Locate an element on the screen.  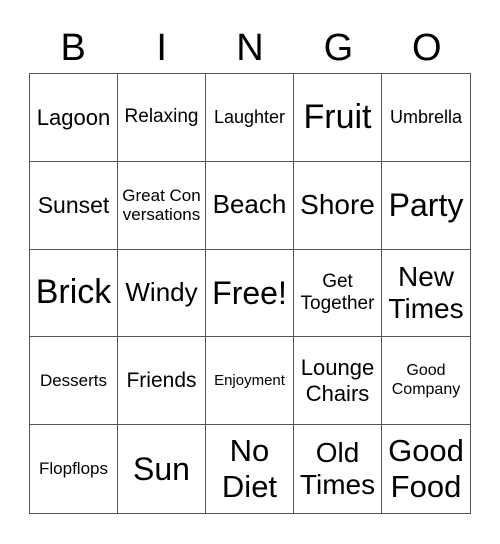
bingo-cell: Relaxing is located at coordinates (162, 118).